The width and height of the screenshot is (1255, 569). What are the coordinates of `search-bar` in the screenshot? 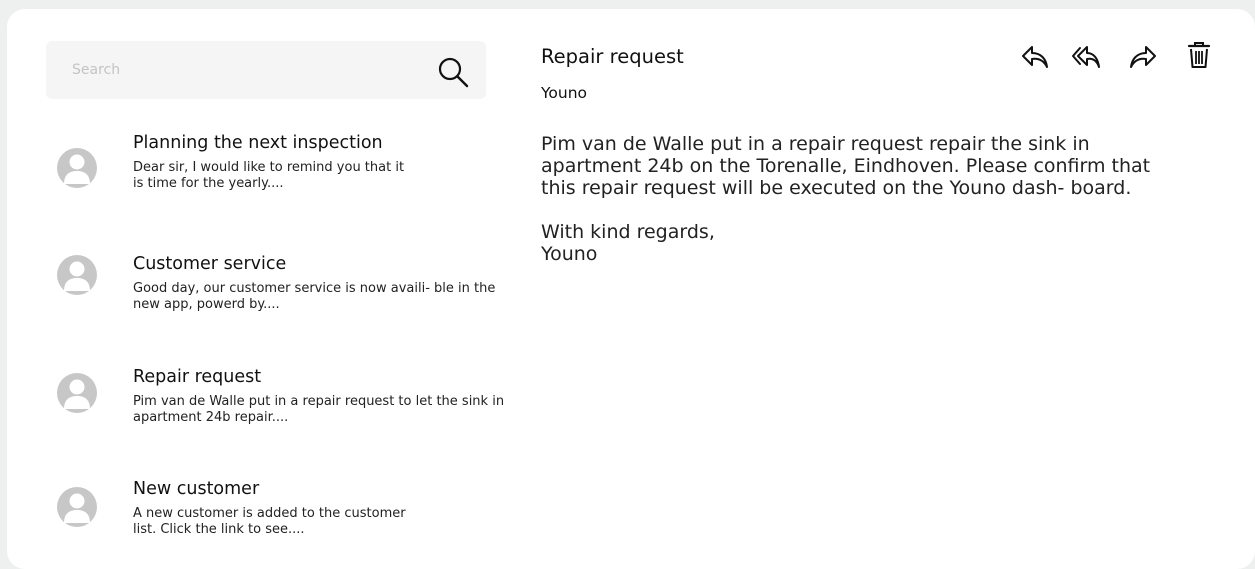 It's located at (266, 70).